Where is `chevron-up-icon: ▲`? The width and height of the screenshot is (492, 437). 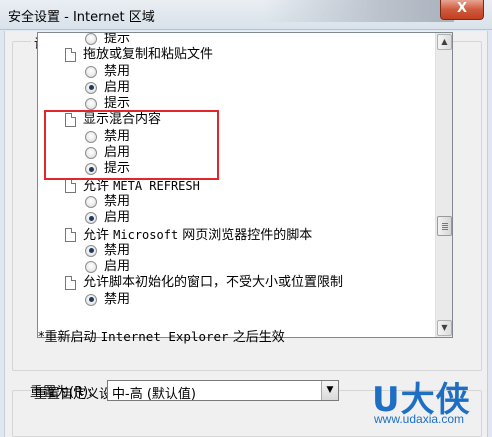 chevron-up-icon: ▲ is located at coordinates (444, 41).